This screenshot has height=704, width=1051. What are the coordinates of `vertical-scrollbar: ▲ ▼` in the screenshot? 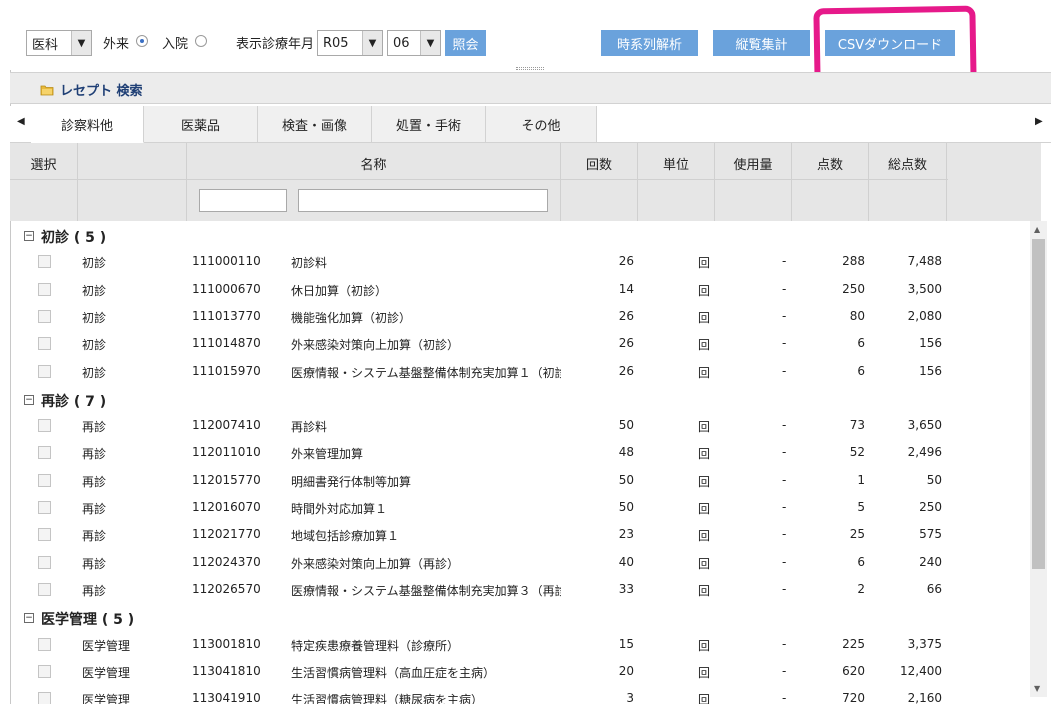 It's located at (1038, 459).